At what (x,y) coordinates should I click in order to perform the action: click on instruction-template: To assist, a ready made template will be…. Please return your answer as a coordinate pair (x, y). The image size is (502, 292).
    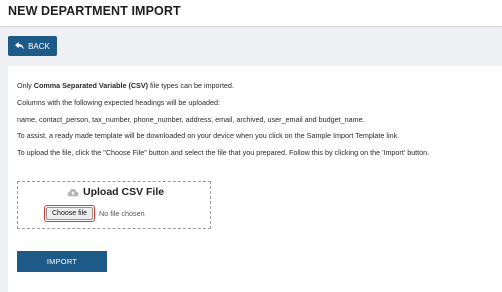
    Looking at the image, I should click on (208, 135).